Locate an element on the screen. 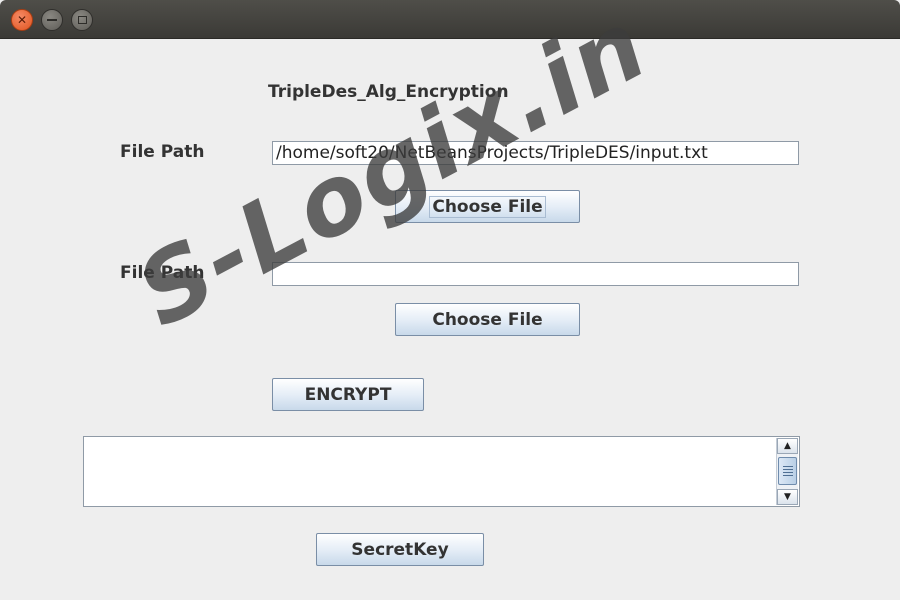  secret-key-button: SecretKey is located at coordinates (400, 549).